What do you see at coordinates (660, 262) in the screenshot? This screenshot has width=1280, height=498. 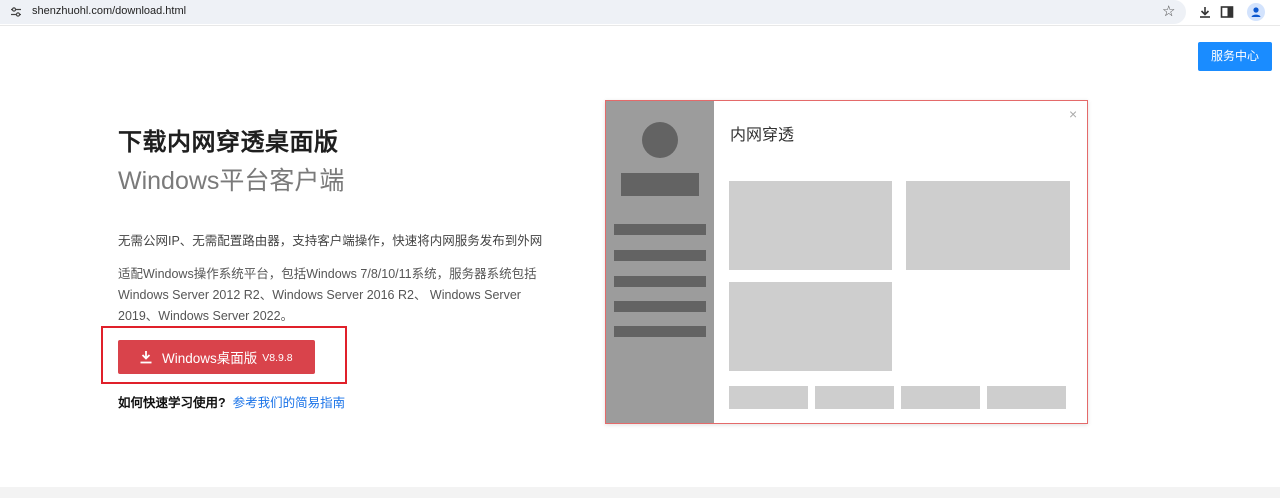 I see `preview-sidebar` at bounding box center [660, 262].